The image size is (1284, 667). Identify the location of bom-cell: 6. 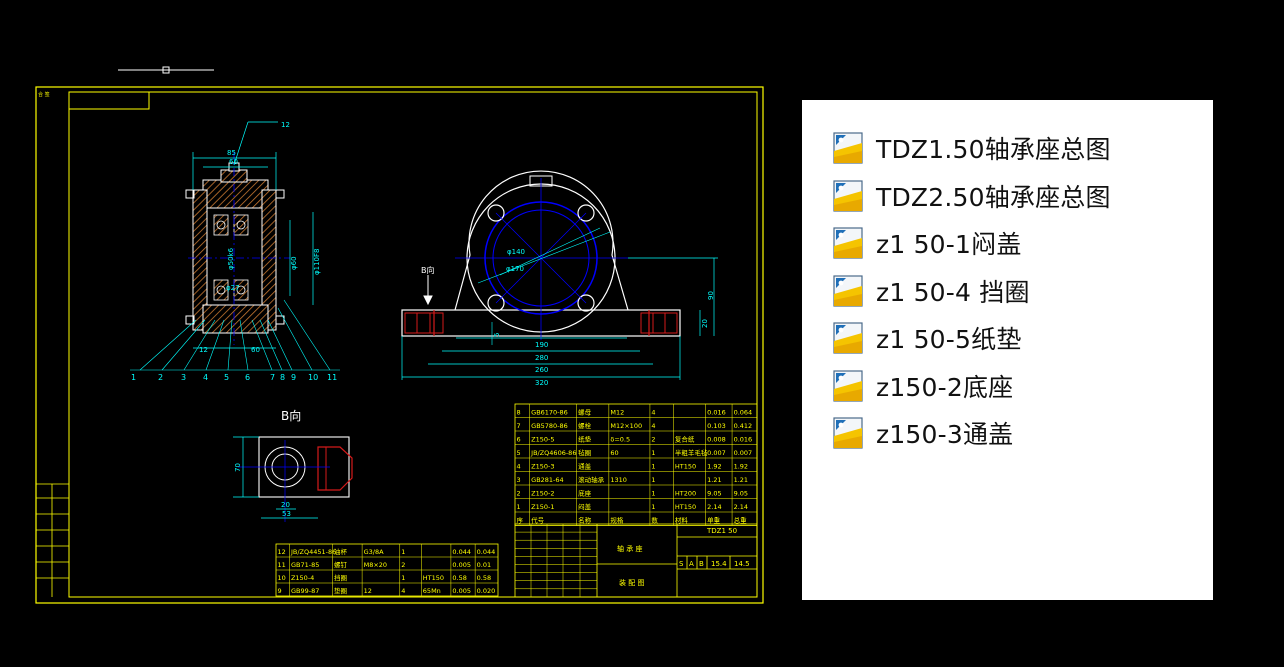
(519, 440).